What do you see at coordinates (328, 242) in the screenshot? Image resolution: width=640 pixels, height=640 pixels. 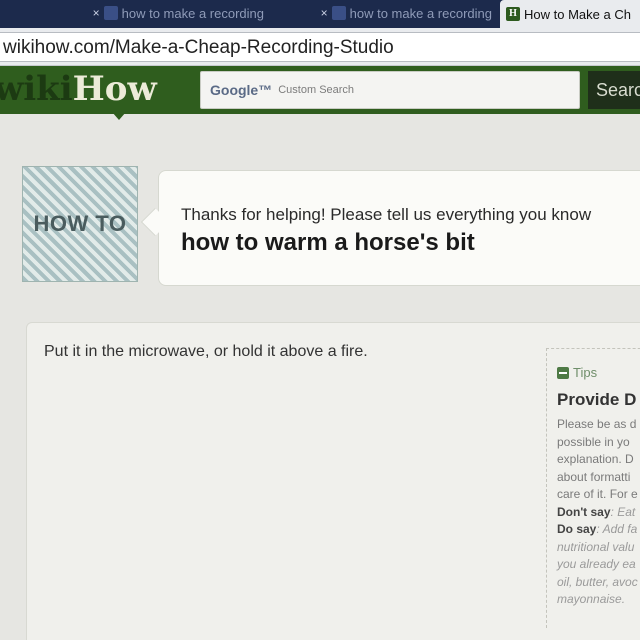 I see `question-title: how to warm a horse's bit` at bounding box center [328, 242].